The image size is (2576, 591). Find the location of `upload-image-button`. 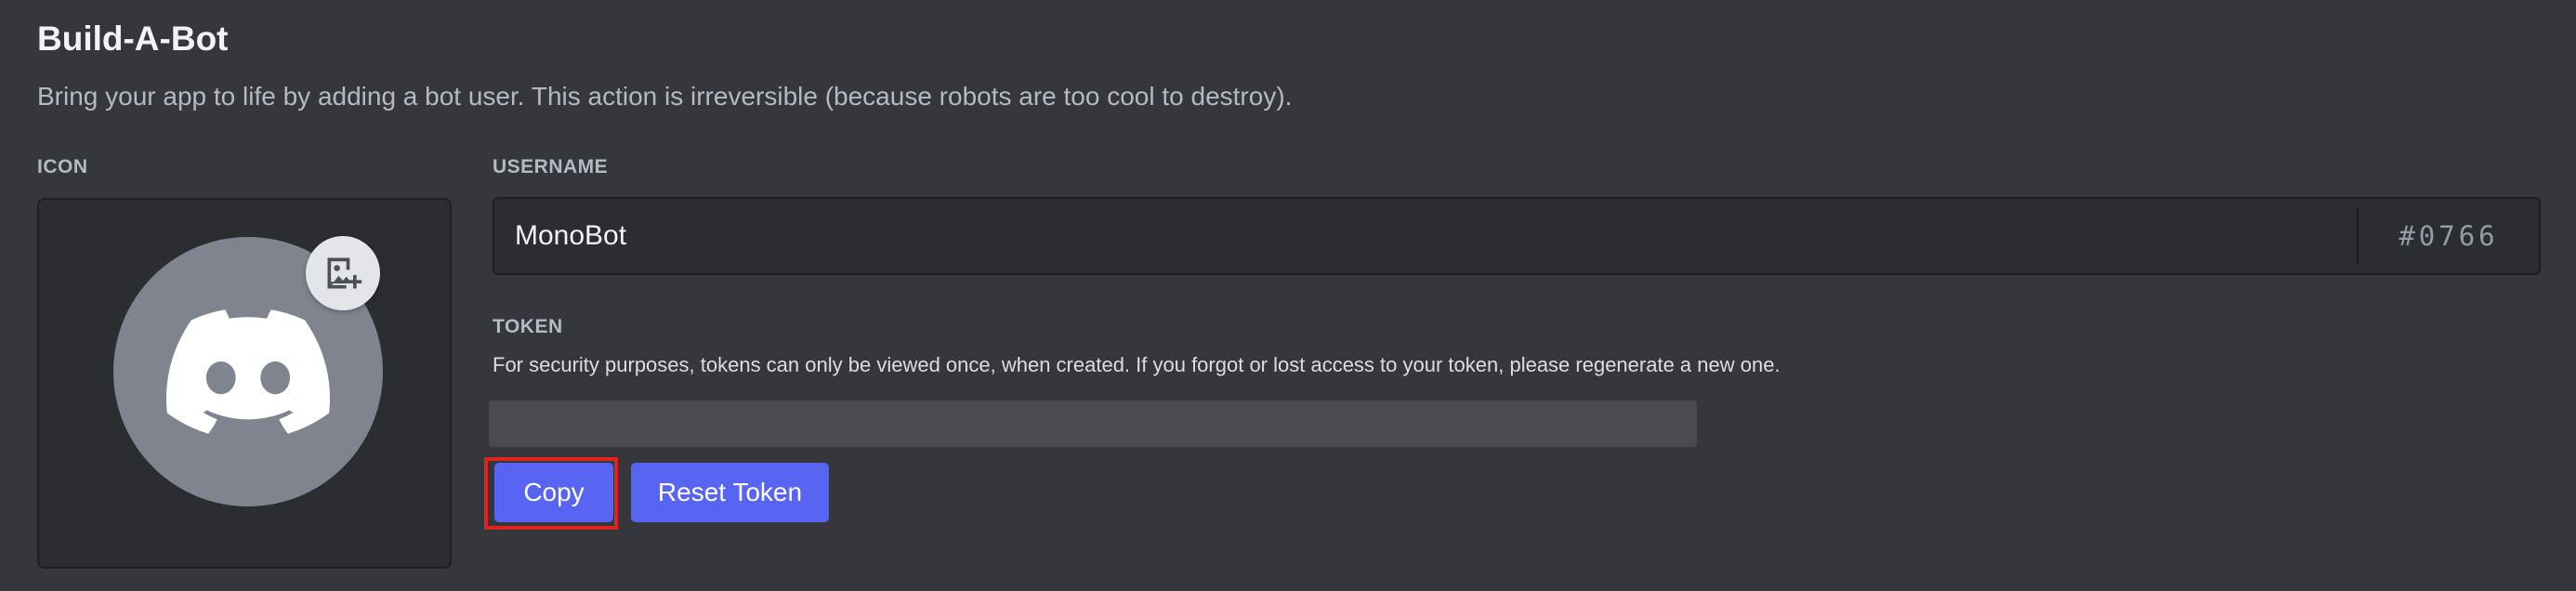

upload-image-button is located at coordinates (343, 273).